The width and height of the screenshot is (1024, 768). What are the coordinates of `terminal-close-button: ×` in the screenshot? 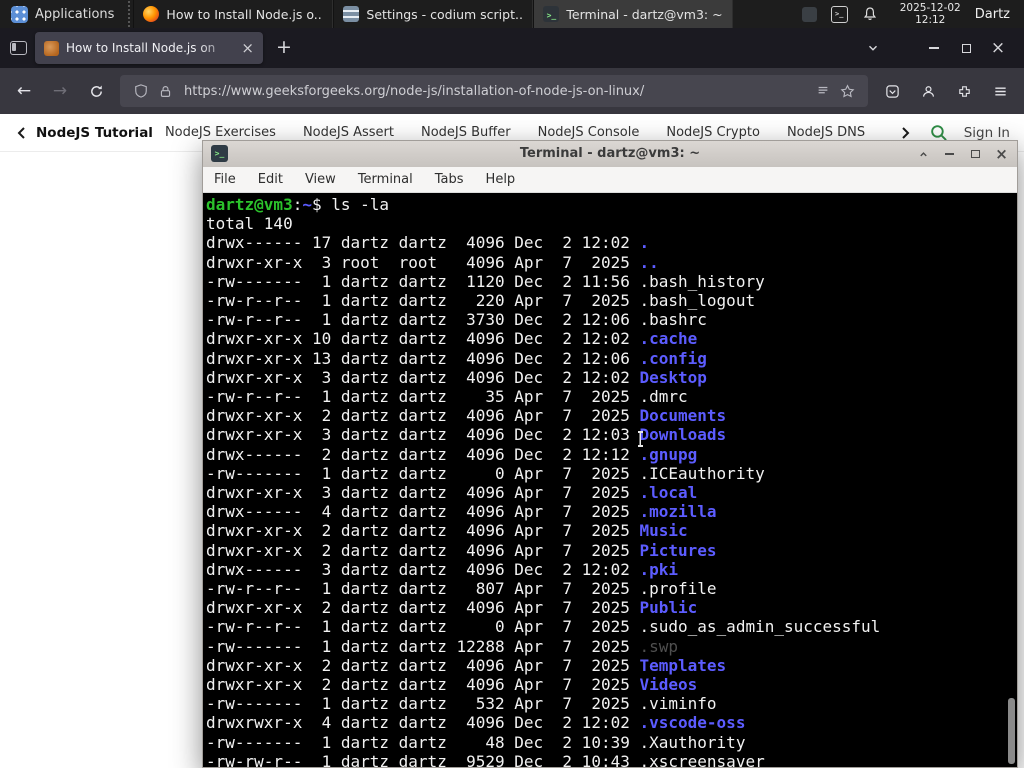 It's located at (1001, 154).